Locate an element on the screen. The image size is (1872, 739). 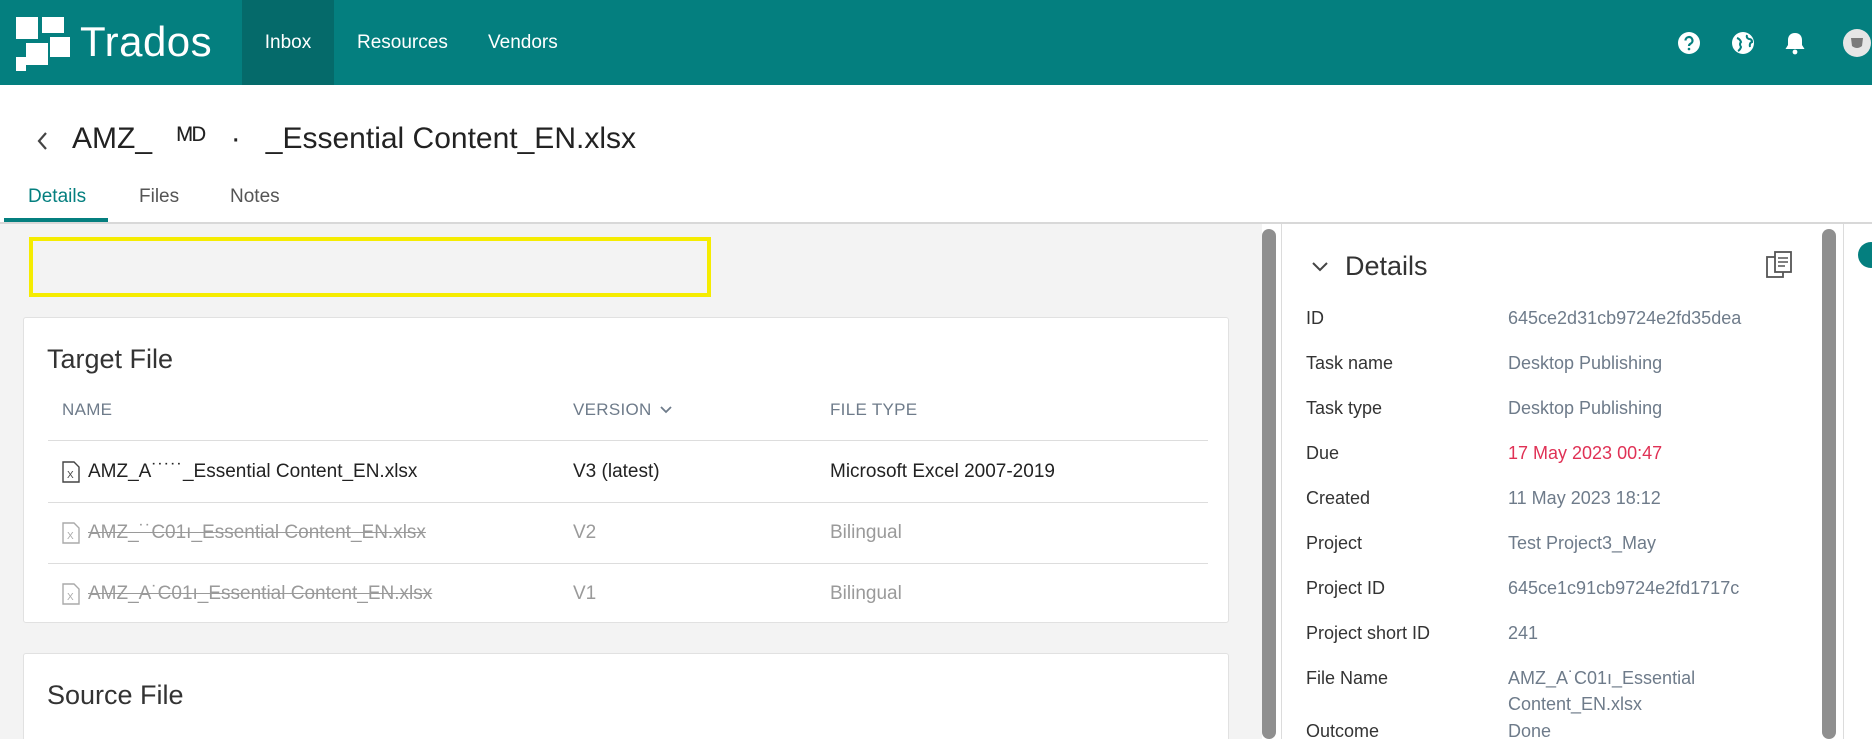
detail-value-created: 11 May 2023 18:12 is located at coordinates (1584, 498).